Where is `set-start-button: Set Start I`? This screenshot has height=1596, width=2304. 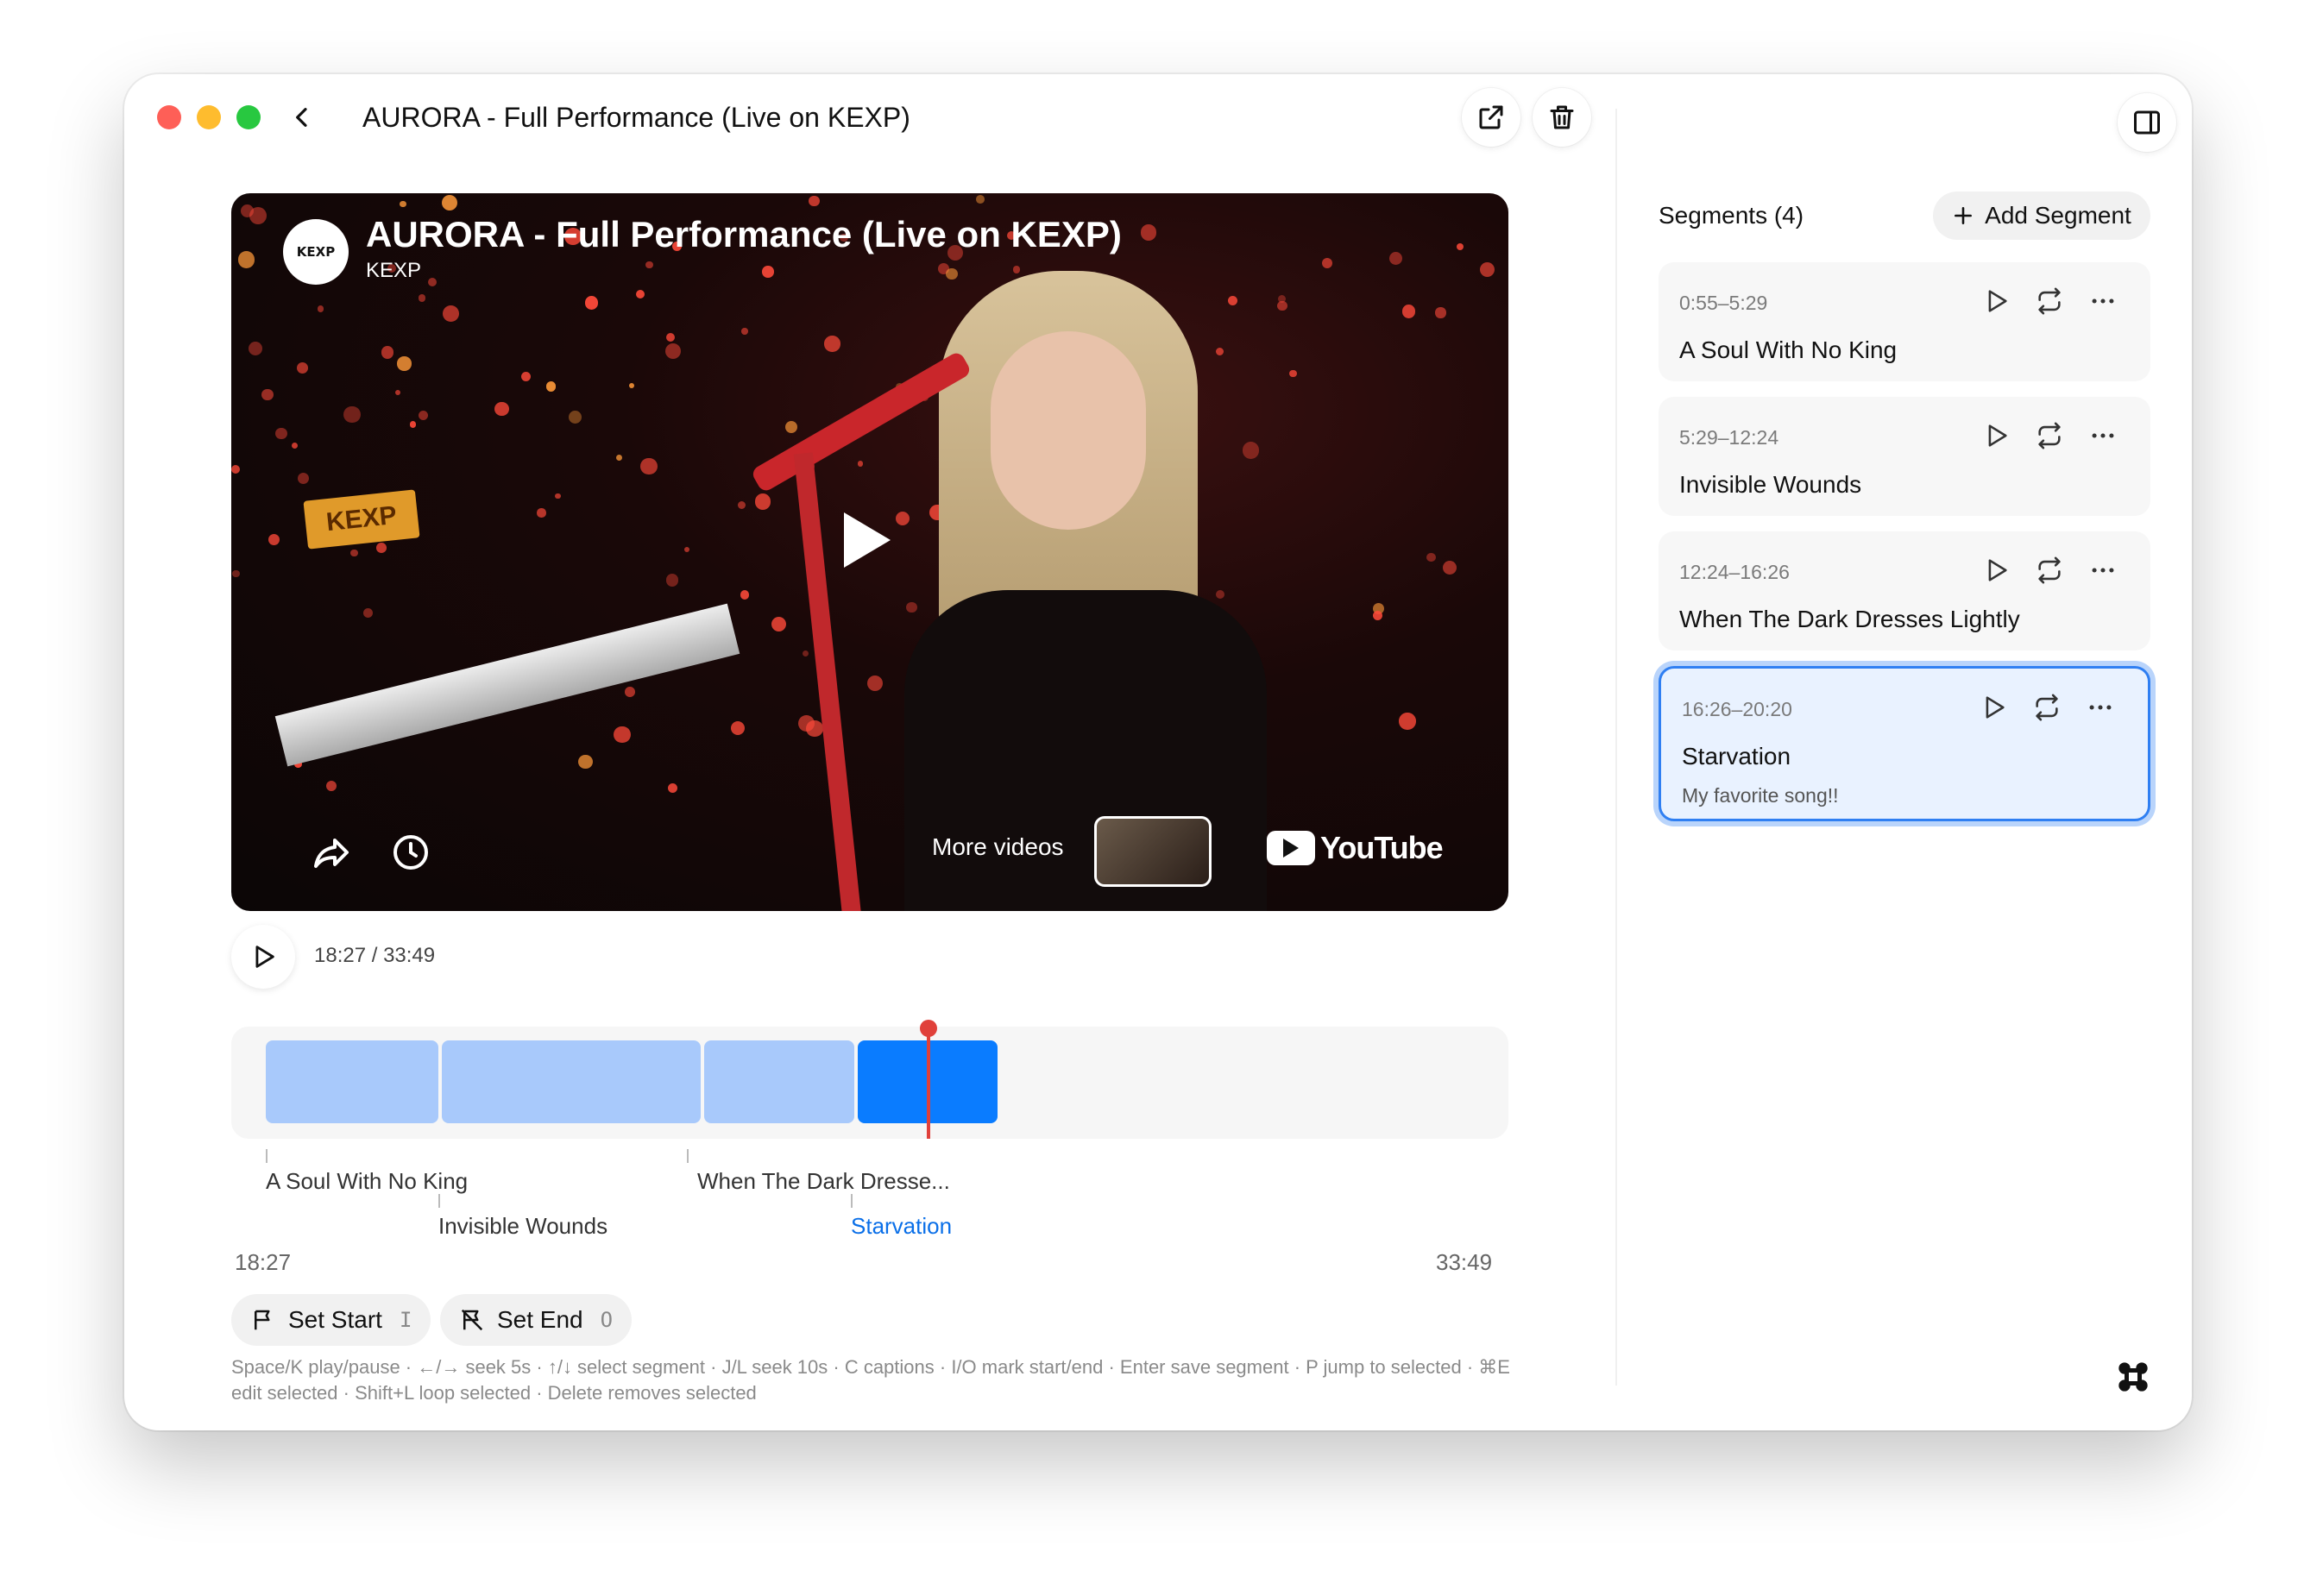 set-start-button: Set Start I is located at coordinates (331, 1320).